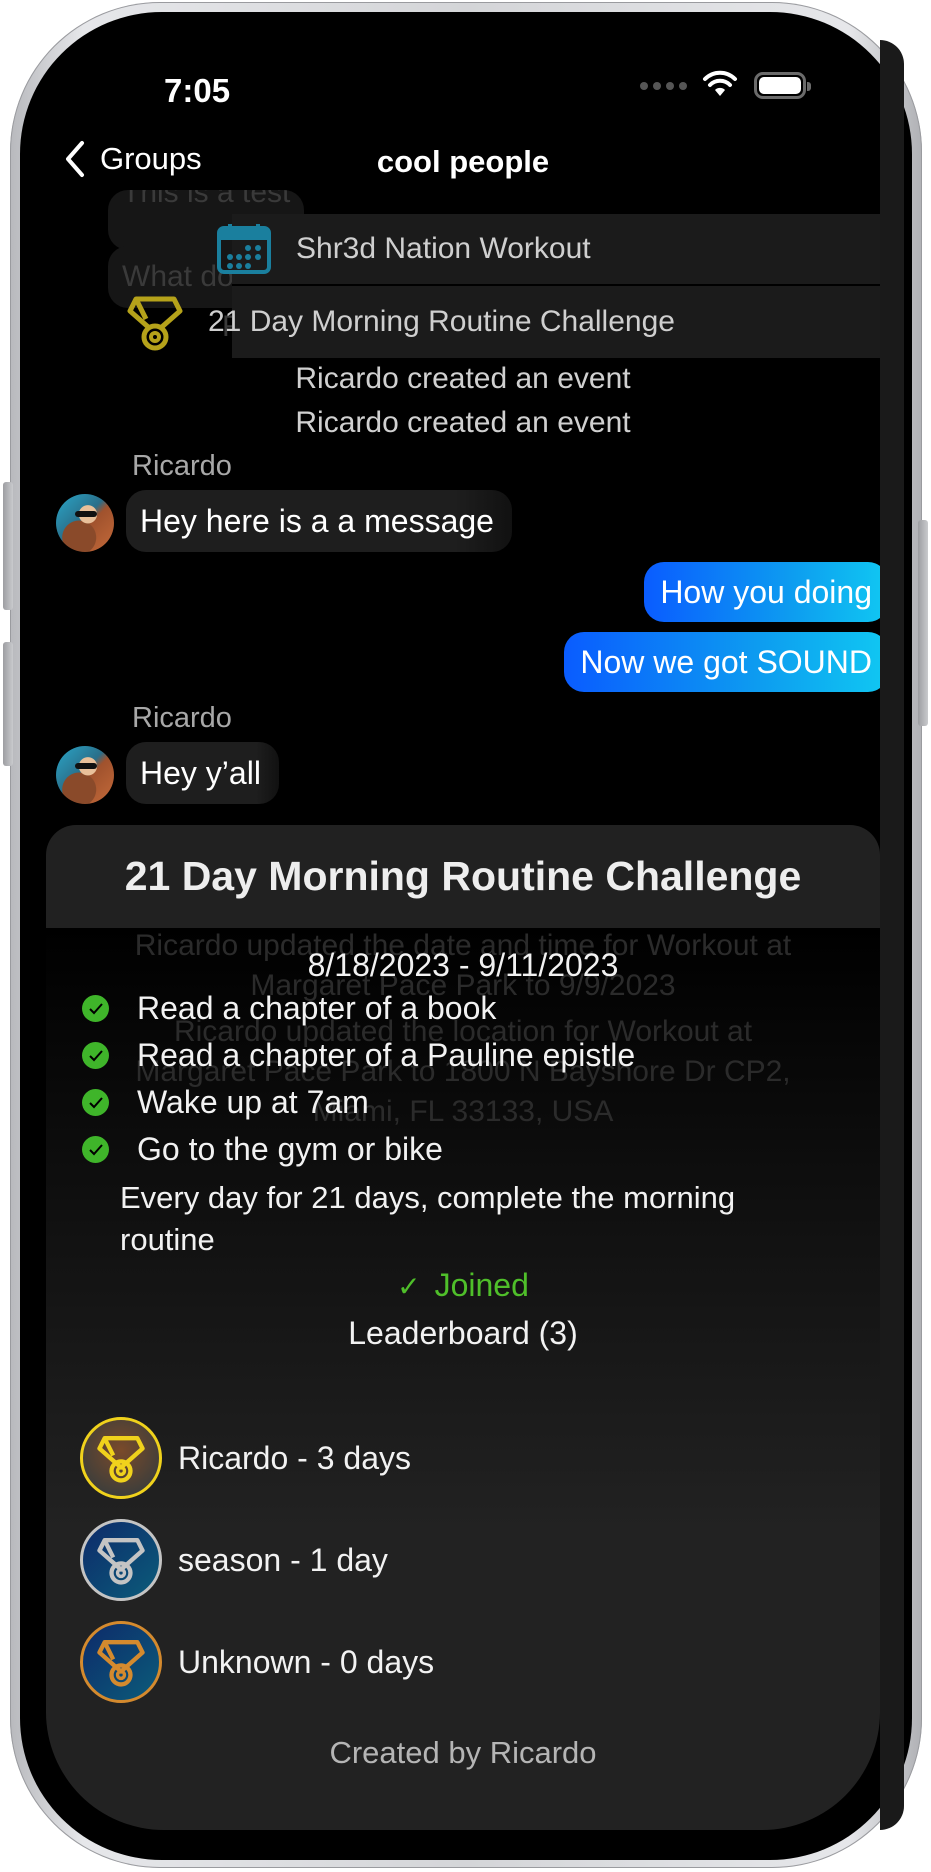 The height and width of the screenshot is (1872, 931). Describe the element at coordinates (409, 1286) in the screenshot. I see `check-icon: ✓` at that location.